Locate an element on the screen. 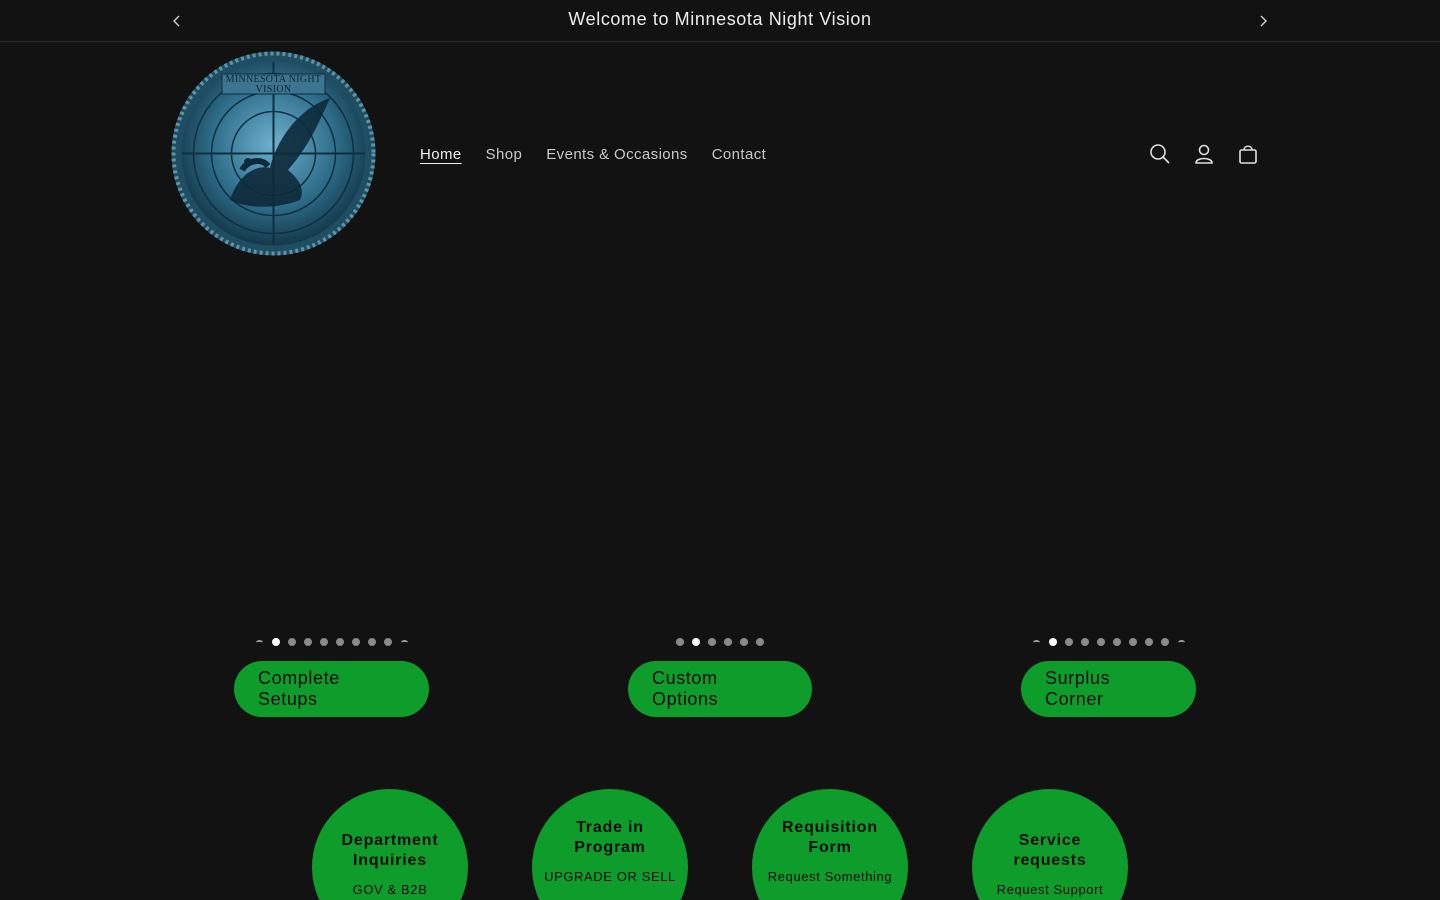  collection-complete-setups: Complete Setups is located at coordinates (331, 674).